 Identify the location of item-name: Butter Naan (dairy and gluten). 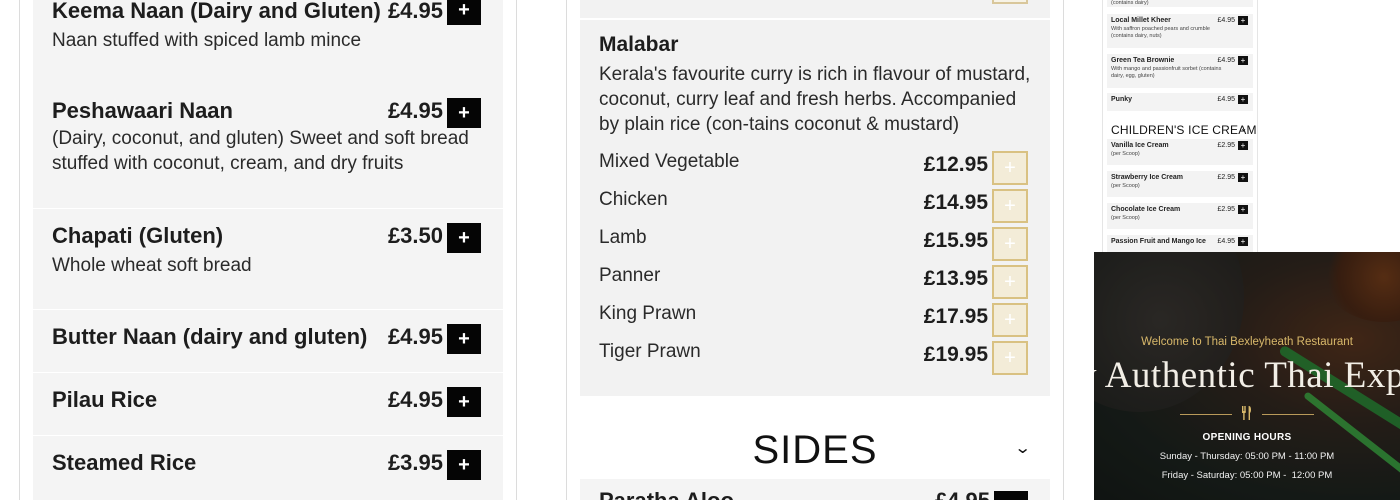
(210, 336).